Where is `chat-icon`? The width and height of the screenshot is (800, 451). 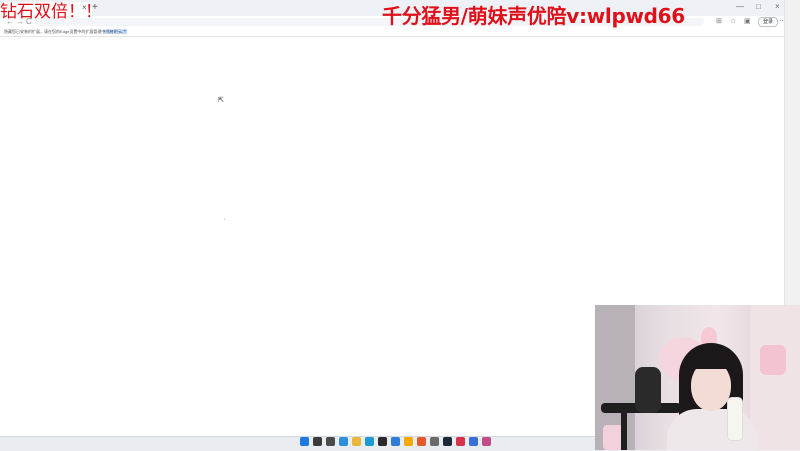 chat-icon is located at coordinates (473, 441).